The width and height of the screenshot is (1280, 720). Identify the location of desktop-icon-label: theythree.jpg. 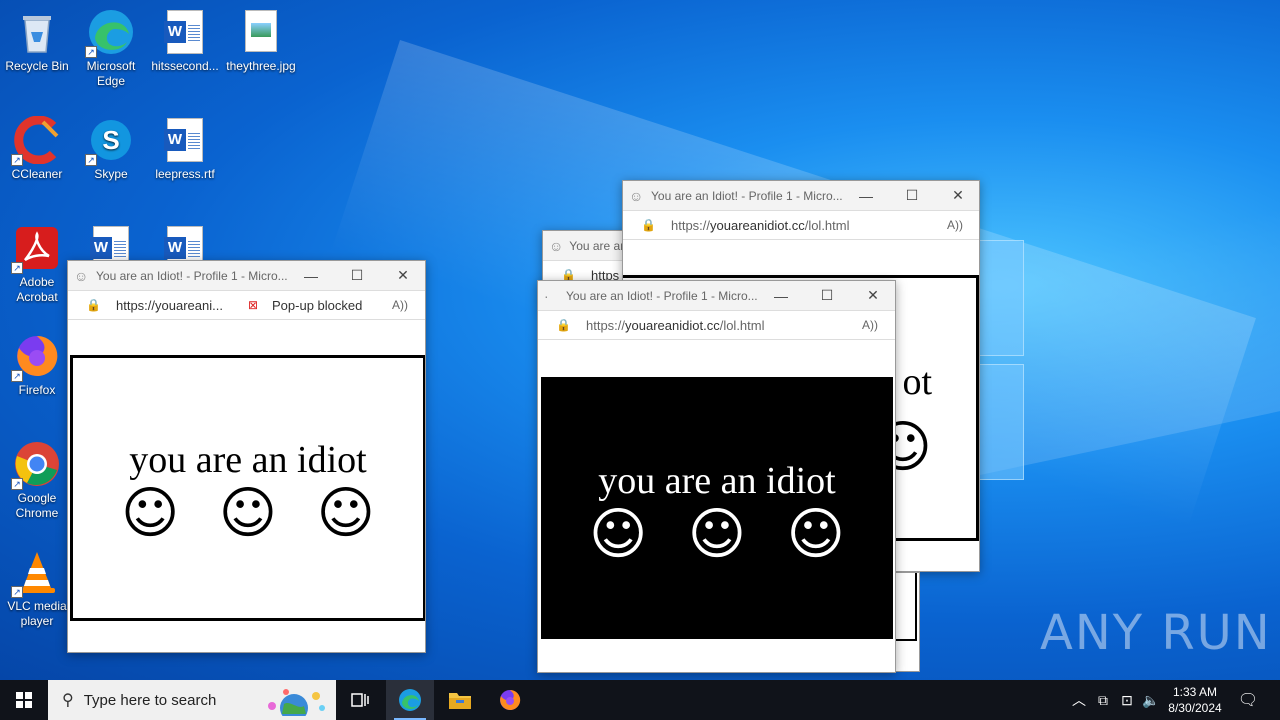
(261, 66).